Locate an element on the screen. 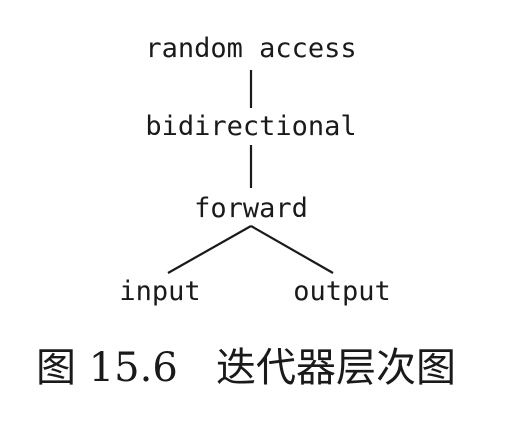 The width and height of the screenshot is (522, 438). node-output: output is located at coordinates (342, 291).